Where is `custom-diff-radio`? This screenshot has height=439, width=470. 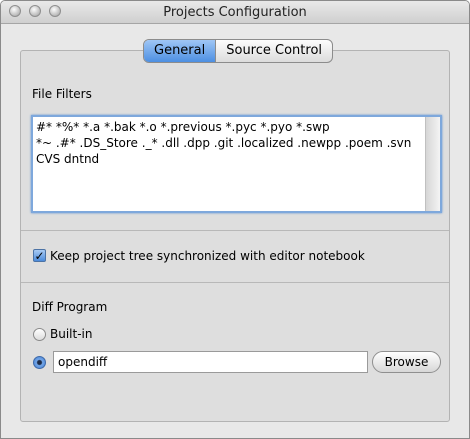 custom-diff-radio is located at coordinates (39, 362).